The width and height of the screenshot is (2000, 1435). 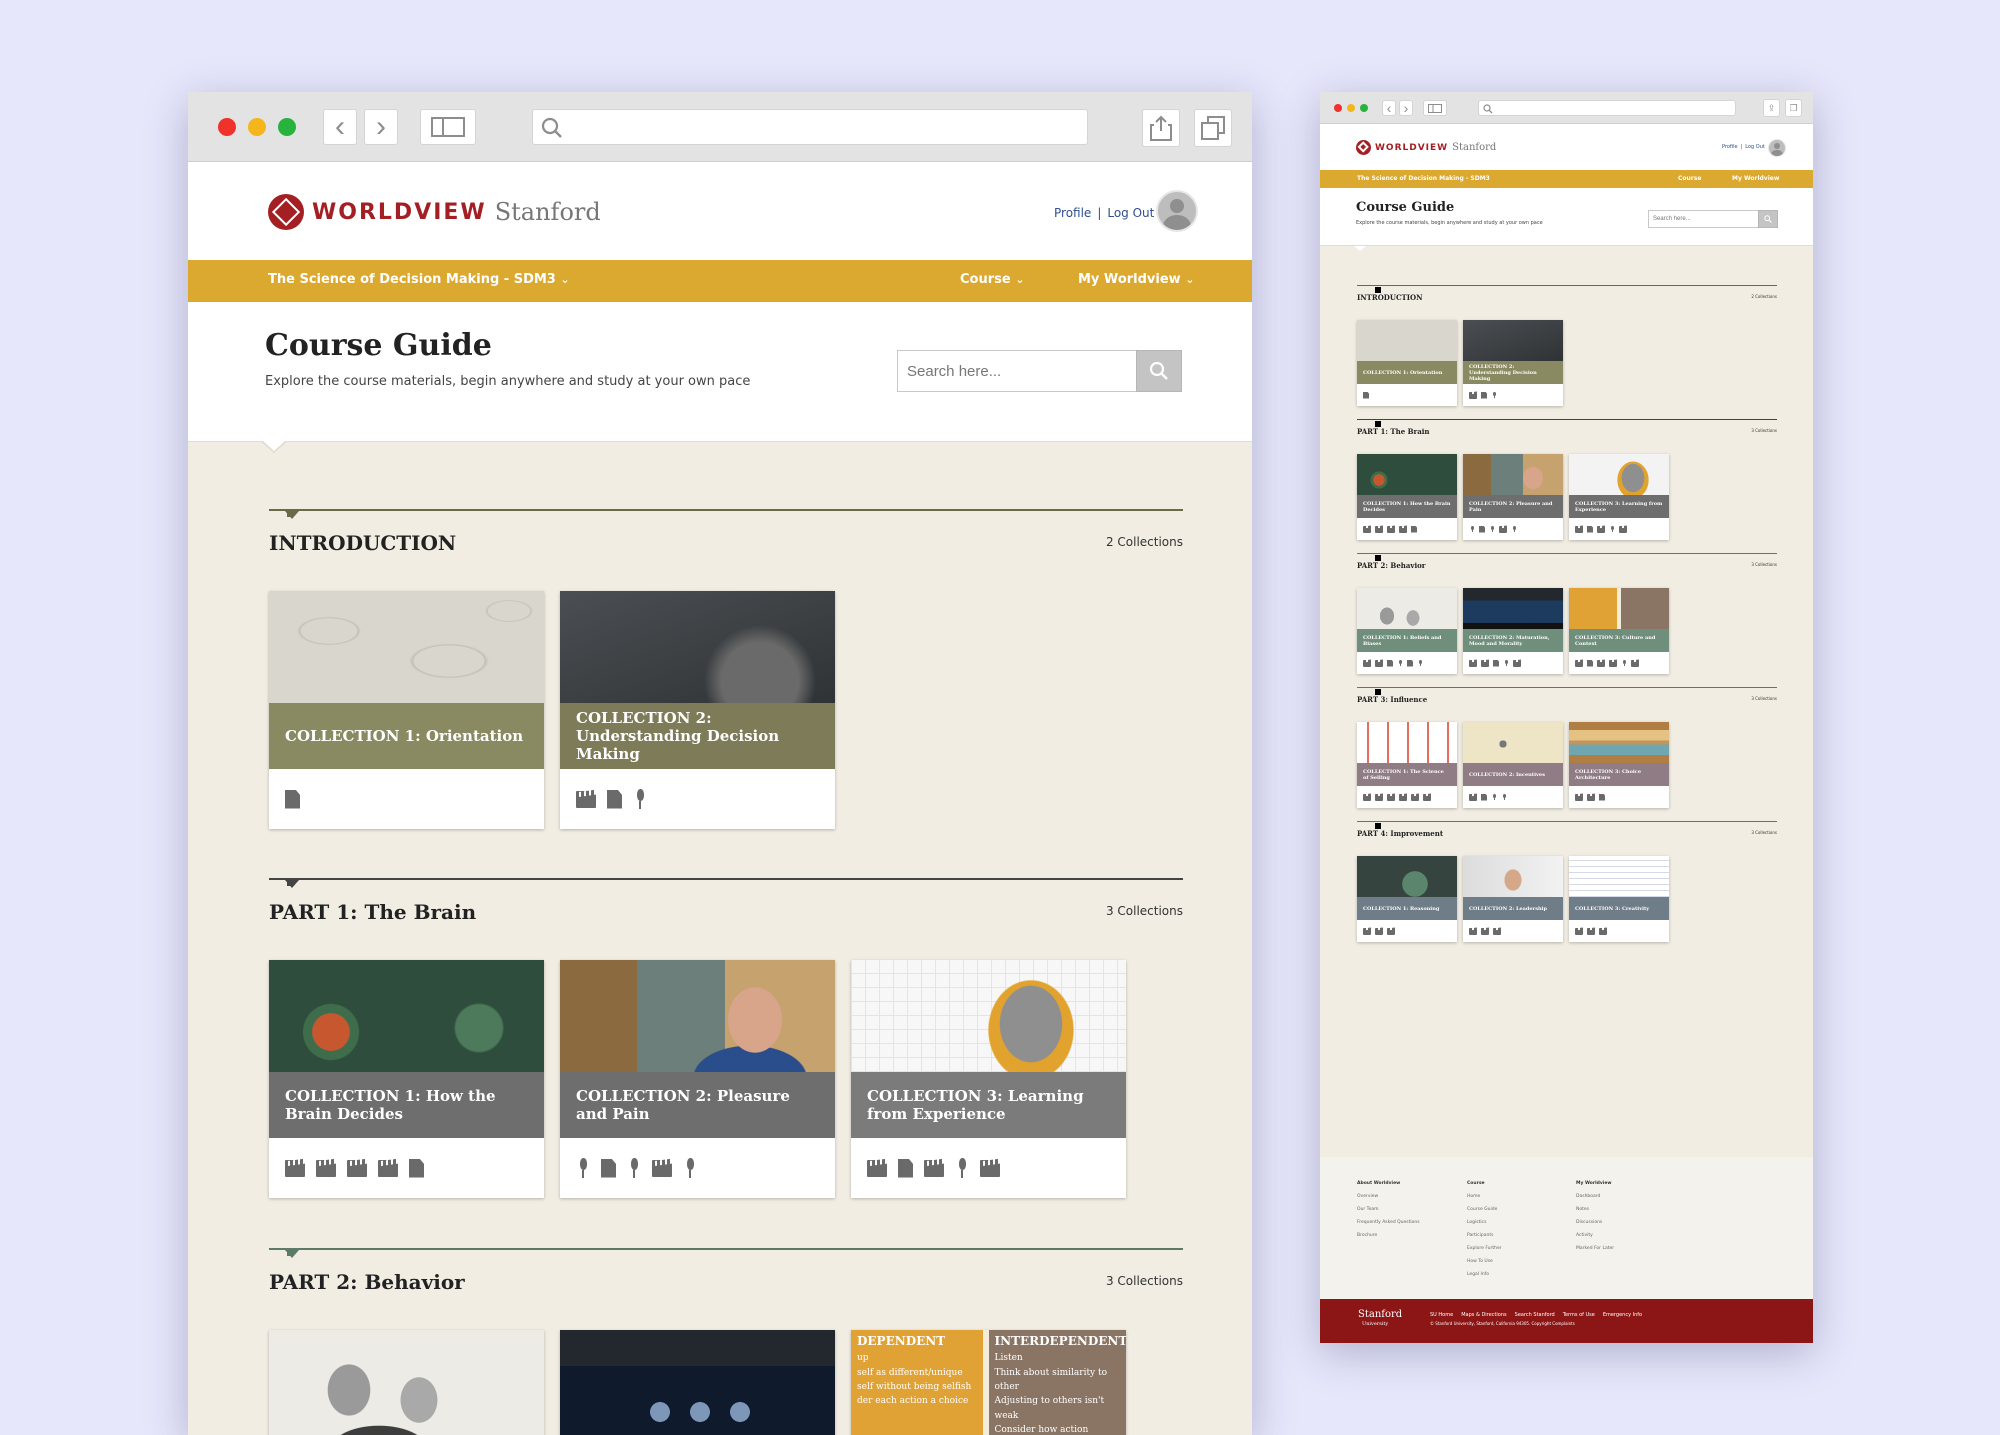 I want to click on share-icon: ⇪, so click(x=1771, y=108).